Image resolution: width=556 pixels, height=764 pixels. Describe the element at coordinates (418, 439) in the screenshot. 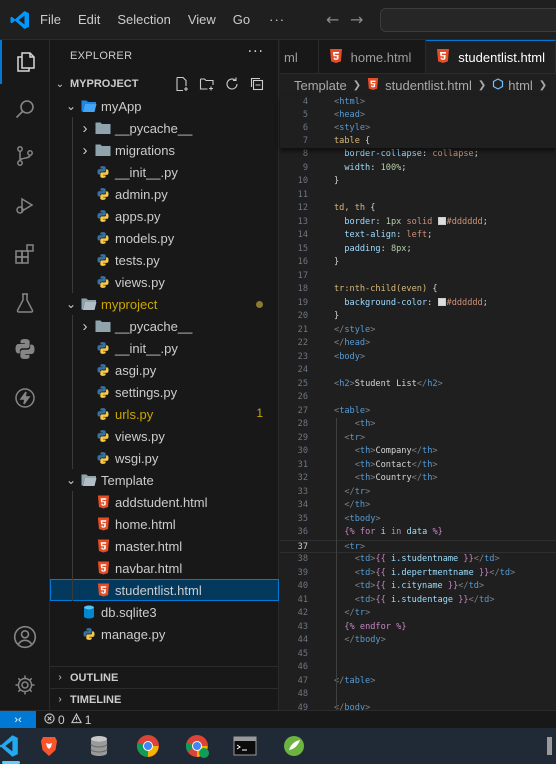

I see `code-line: 29 <tr>` at that location.